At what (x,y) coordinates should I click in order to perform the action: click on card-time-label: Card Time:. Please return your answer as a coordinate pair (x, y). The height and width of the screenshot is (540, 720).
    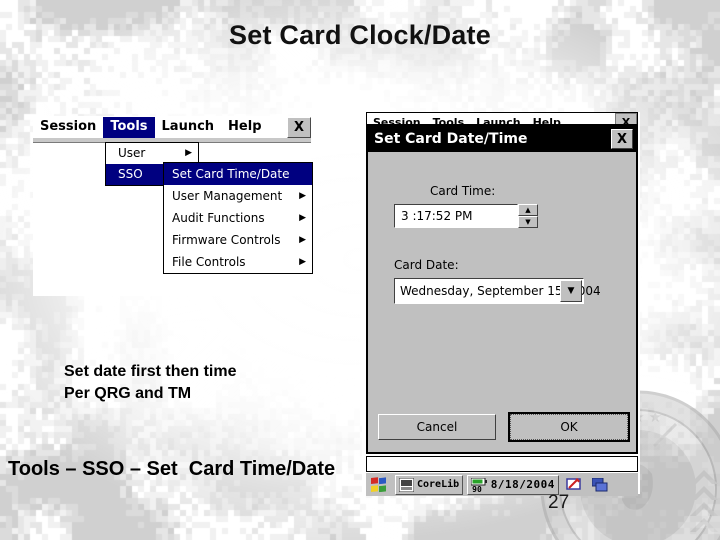
    Looking at the image, I should click on (463, 191).